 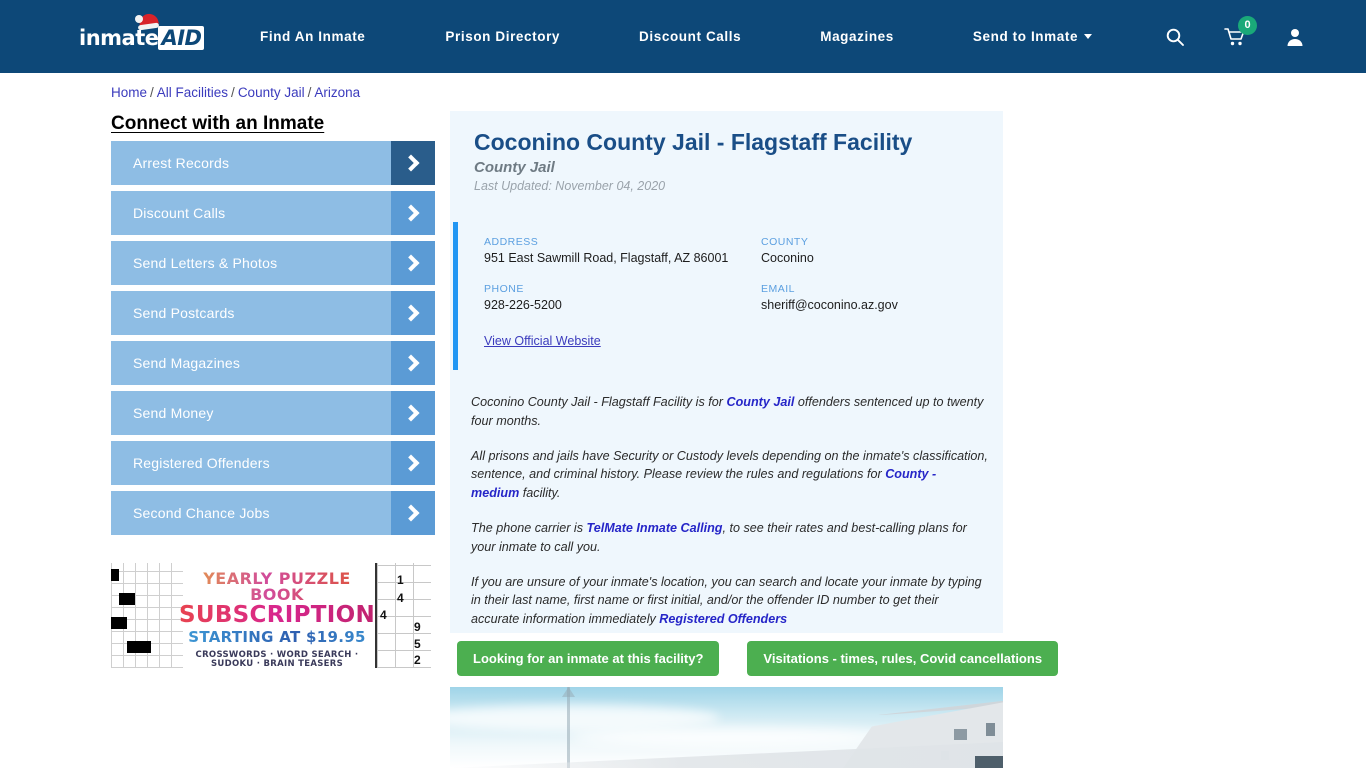 I want to click on inline-link: Registered Offenders, so click(x=723, y=619).